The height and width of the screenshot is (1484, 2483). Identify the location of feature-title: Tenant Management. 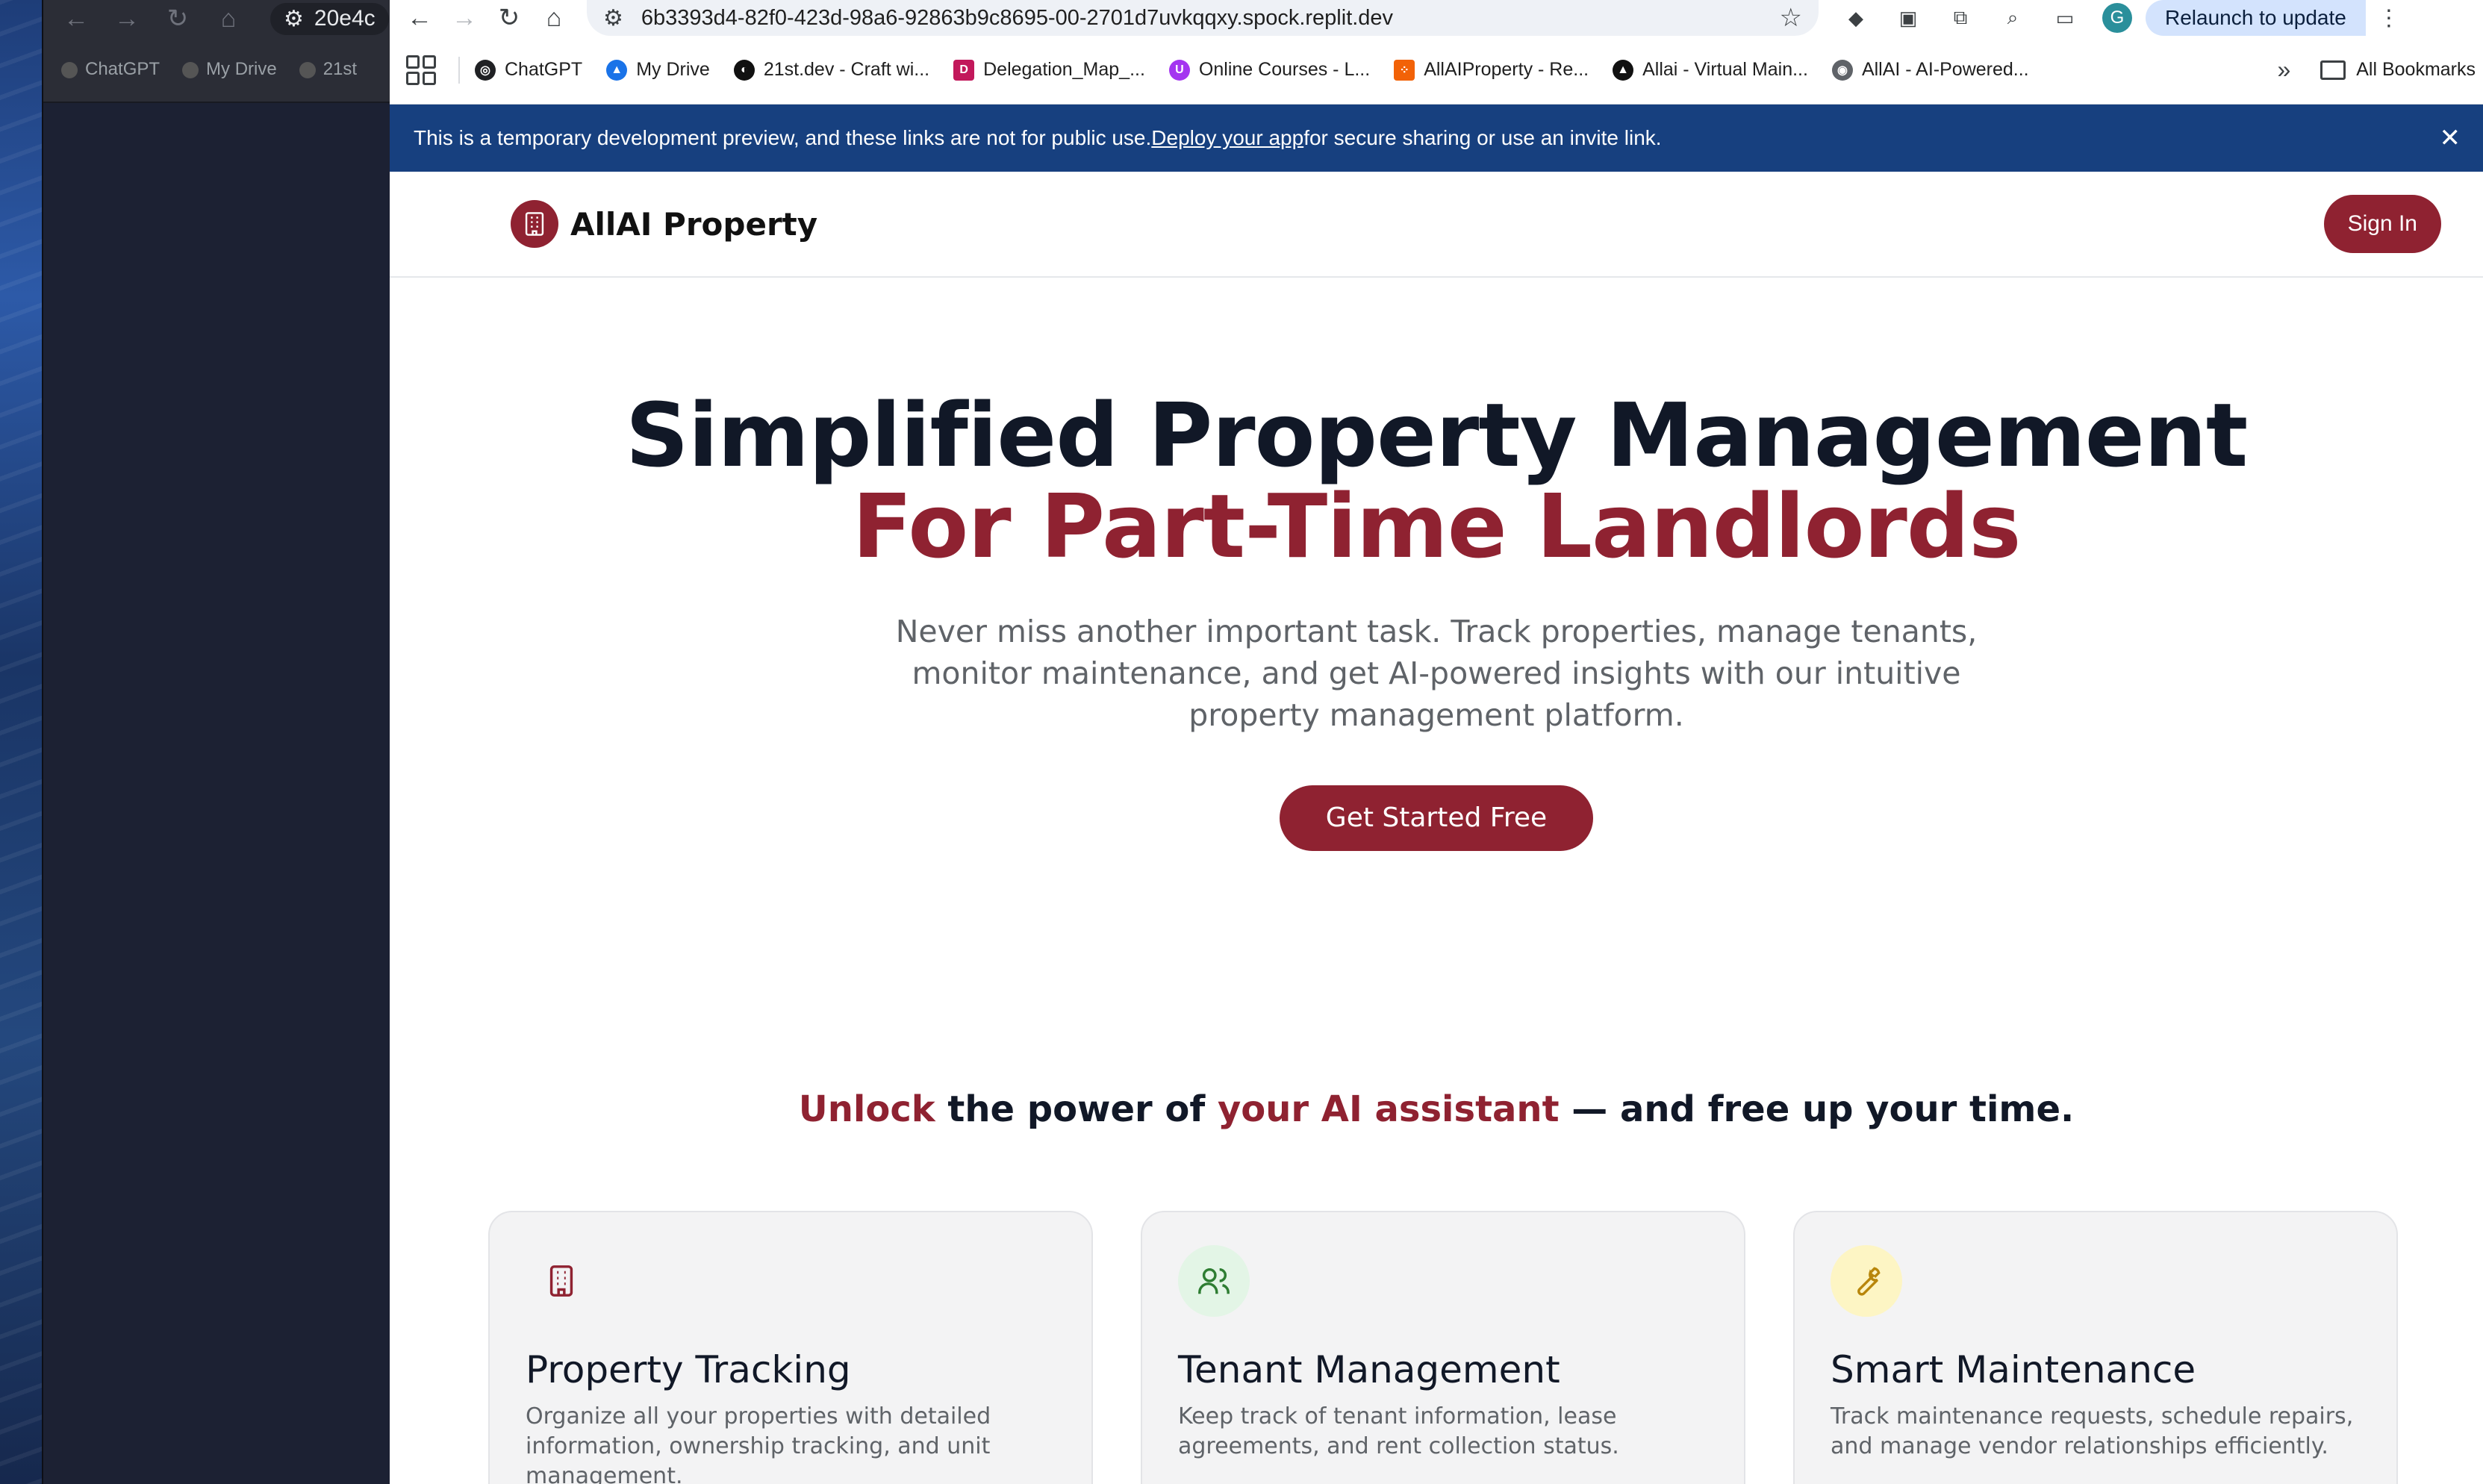
(1369, 1369).